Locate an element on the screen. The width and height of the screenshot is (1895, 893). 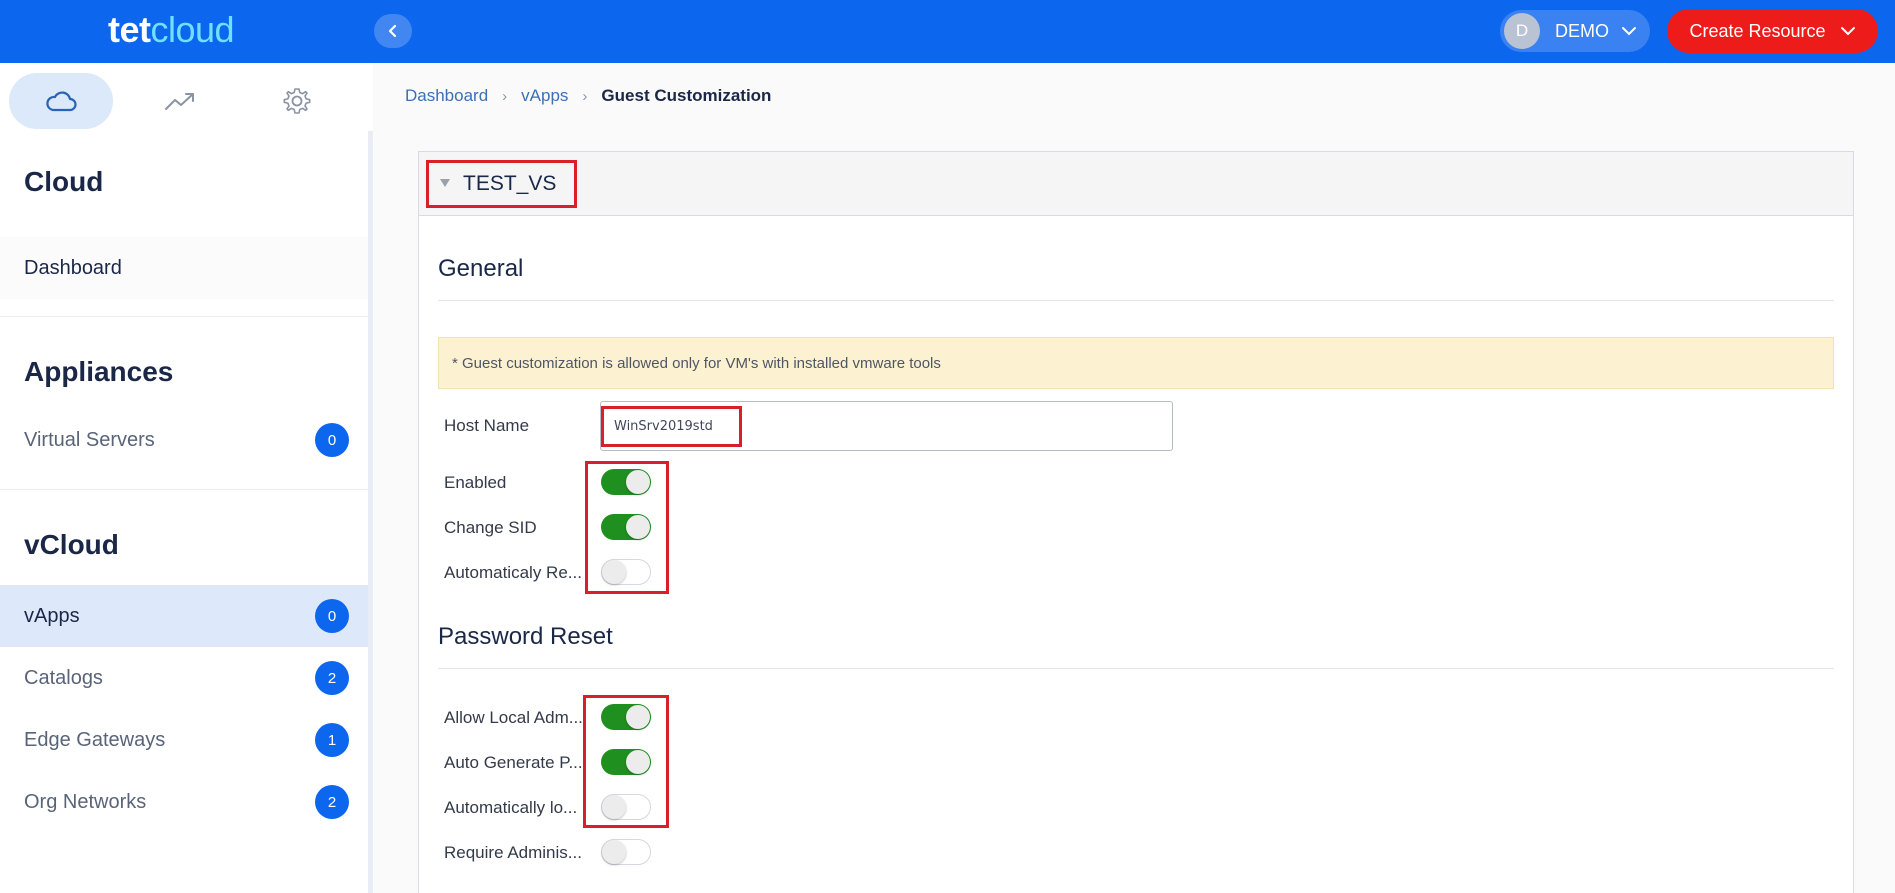
sidebar-item-vapps: vApps 0 is located at coordinates (184, 616).